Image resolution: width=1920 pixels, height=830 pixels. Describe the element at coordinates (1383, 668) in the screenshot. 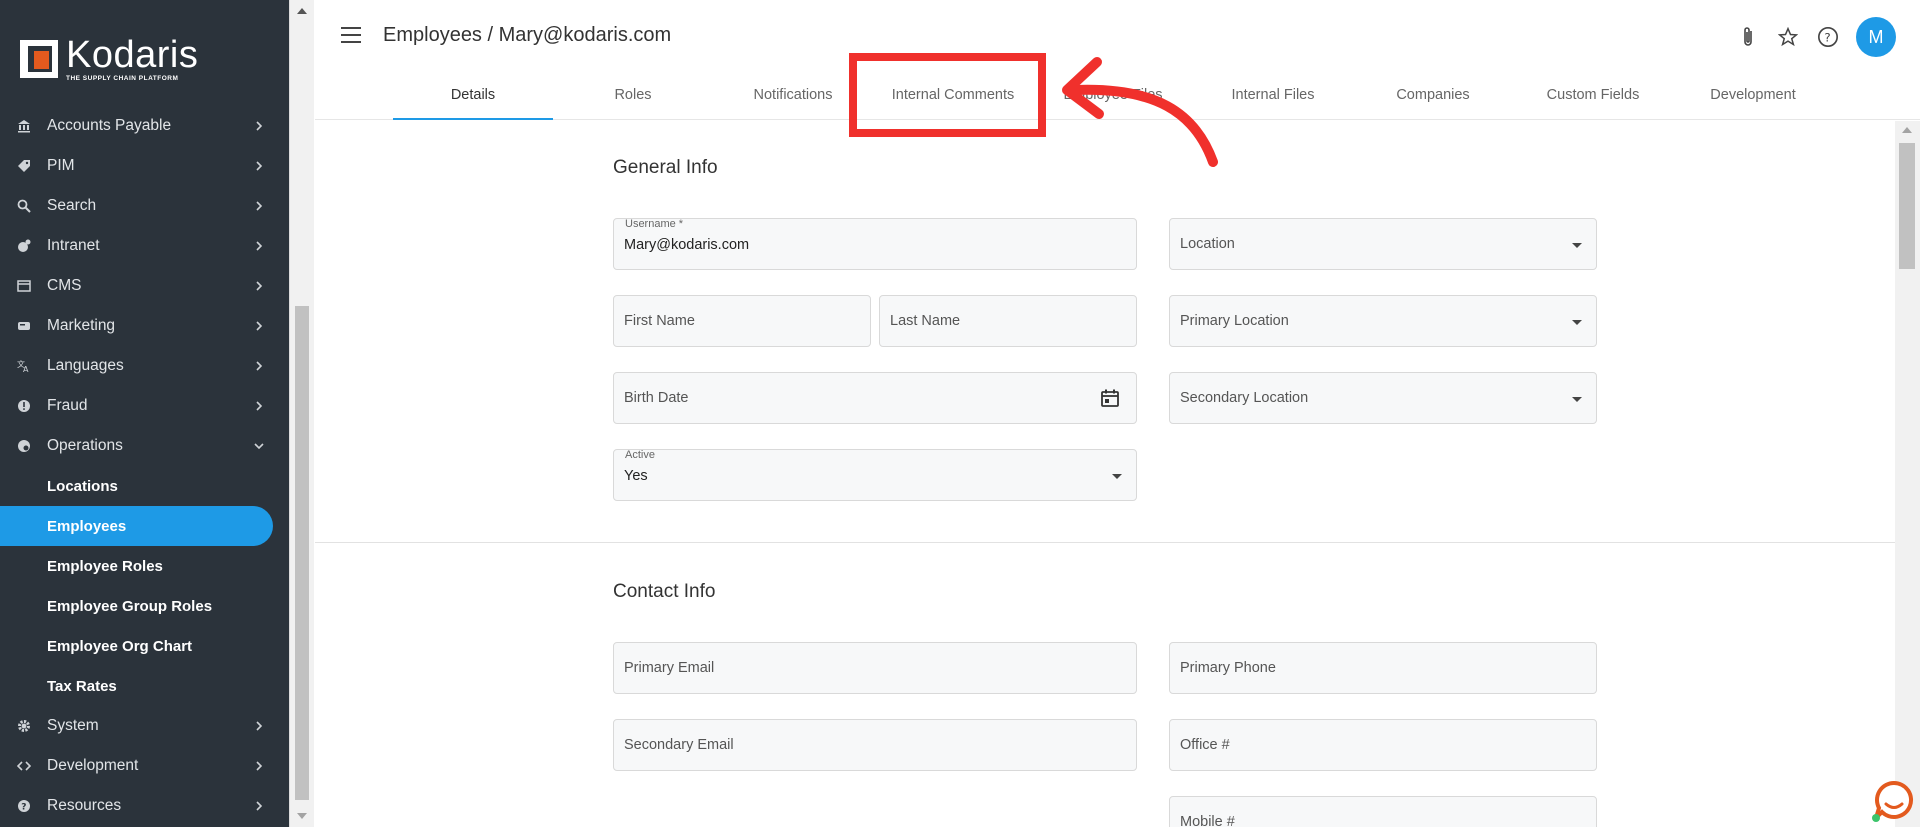

I see `primary-phone-field: Primary Phone` at that location.